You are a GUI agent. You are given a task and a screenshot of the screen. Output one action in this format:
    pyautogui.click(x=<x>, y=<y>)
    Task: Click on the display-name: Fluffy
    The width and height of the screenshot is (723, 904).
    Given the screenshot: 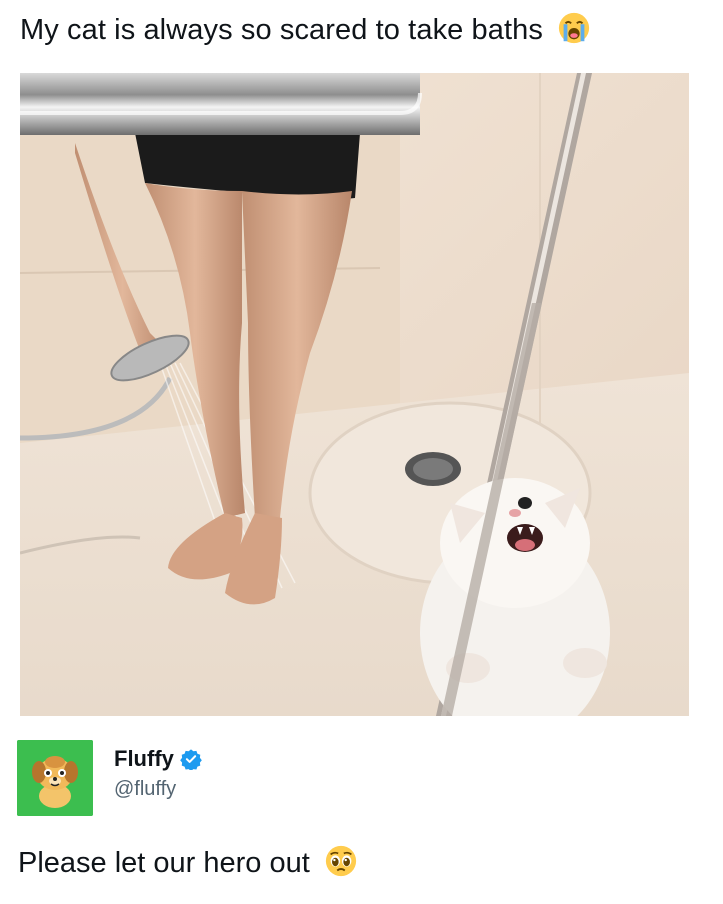 What is the action you would take?
    pyautogui.click(x=144, y=759)
    